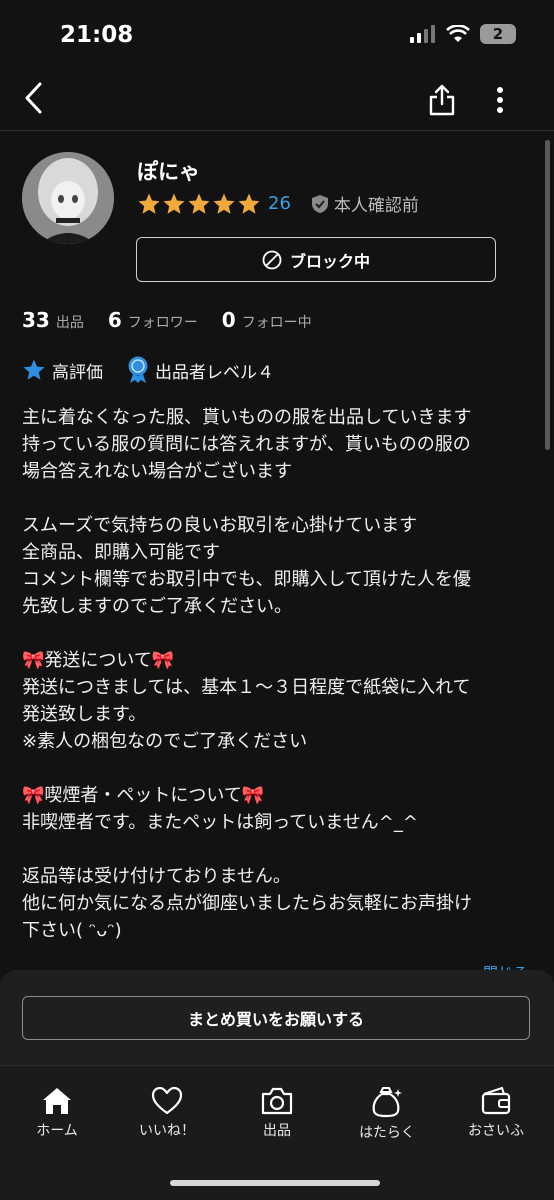 The width and height of the screenshot is (554, 1200). I want to click on top-nav-bar, so click(277, 100).